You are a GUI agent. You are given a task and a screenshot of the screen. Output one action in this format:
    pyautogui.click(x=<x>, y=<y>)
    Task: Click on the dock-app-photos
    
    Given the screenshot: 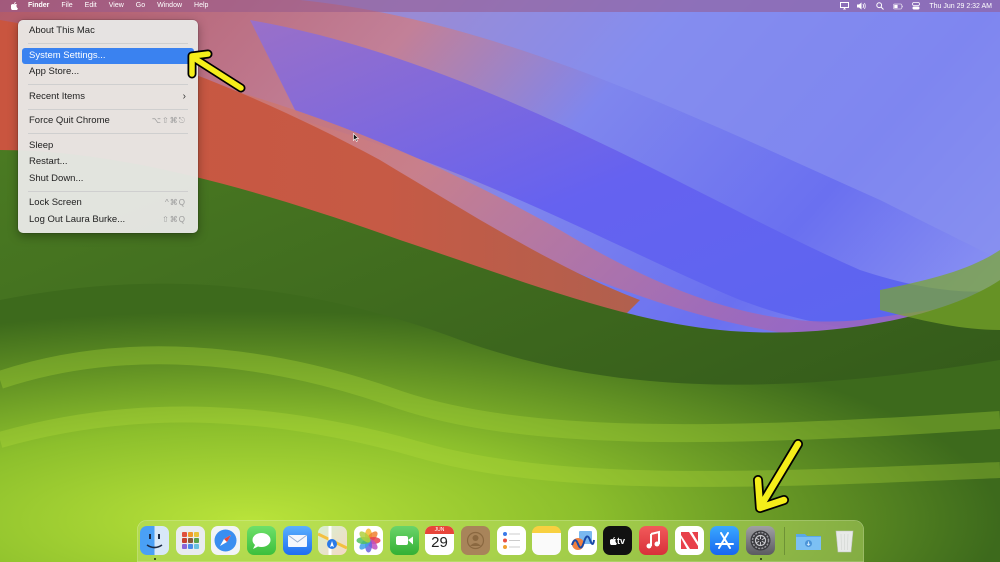 What is the action you would take?
    pyautogui.click(x=368, y=540)
    